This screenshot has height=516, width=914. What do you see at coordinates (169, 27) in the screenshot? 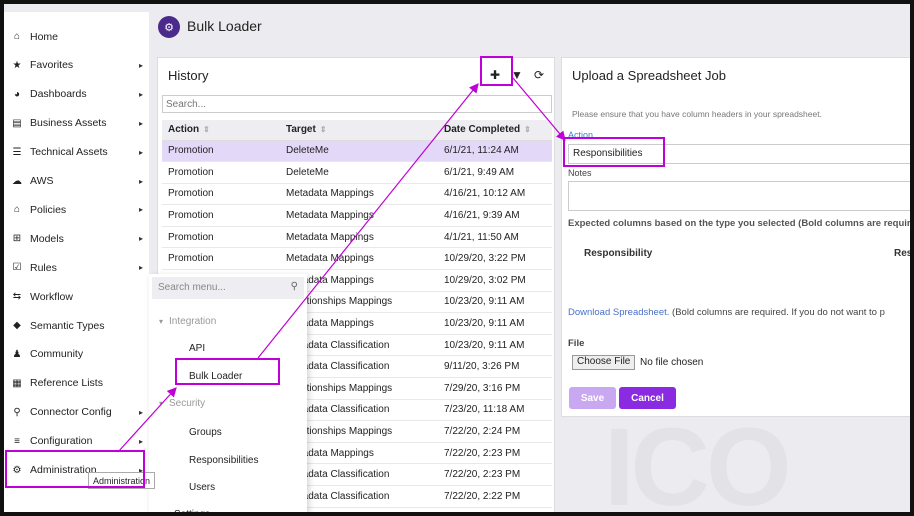
I see `bulk-loader-logo-icon: ⚙` at bounding box center [169, 27].